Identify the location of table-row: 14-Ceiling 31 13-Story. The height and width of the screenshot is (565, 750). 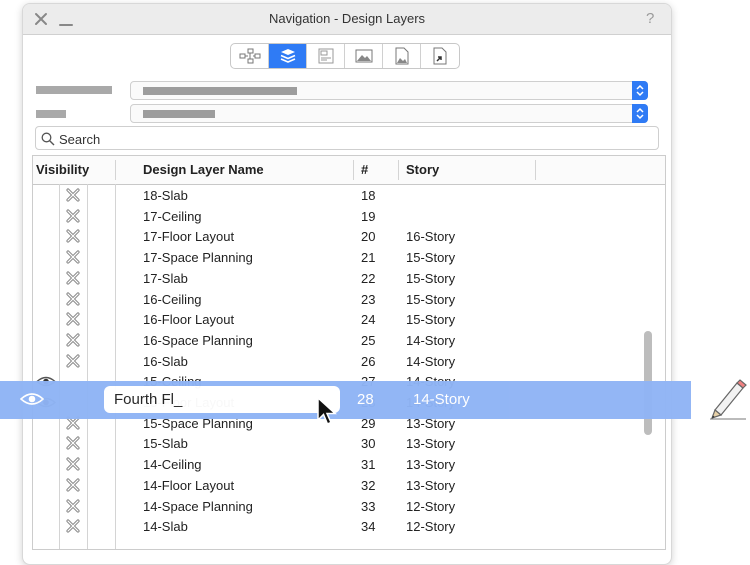
(349, 465).